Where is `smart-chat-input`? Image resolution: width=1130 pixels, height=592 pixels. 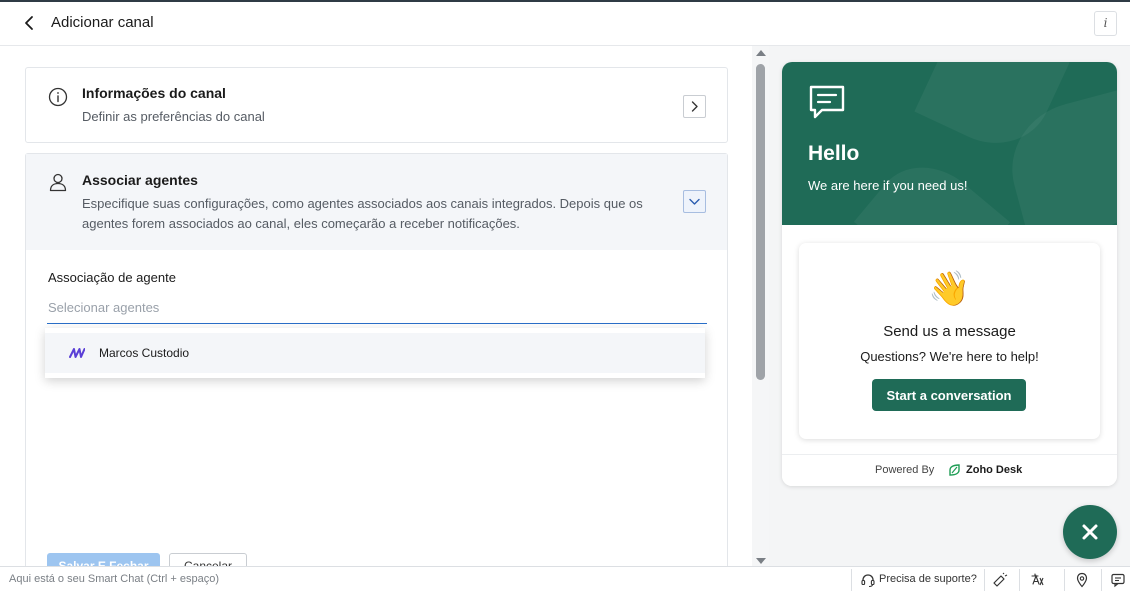
smart-chat-input is located at coordinates (309, 579).